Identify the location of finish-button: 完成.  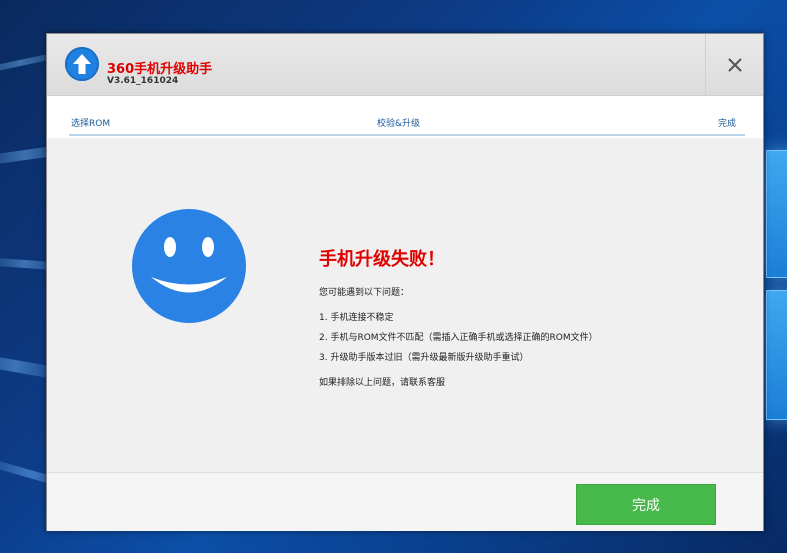
(646, 504).